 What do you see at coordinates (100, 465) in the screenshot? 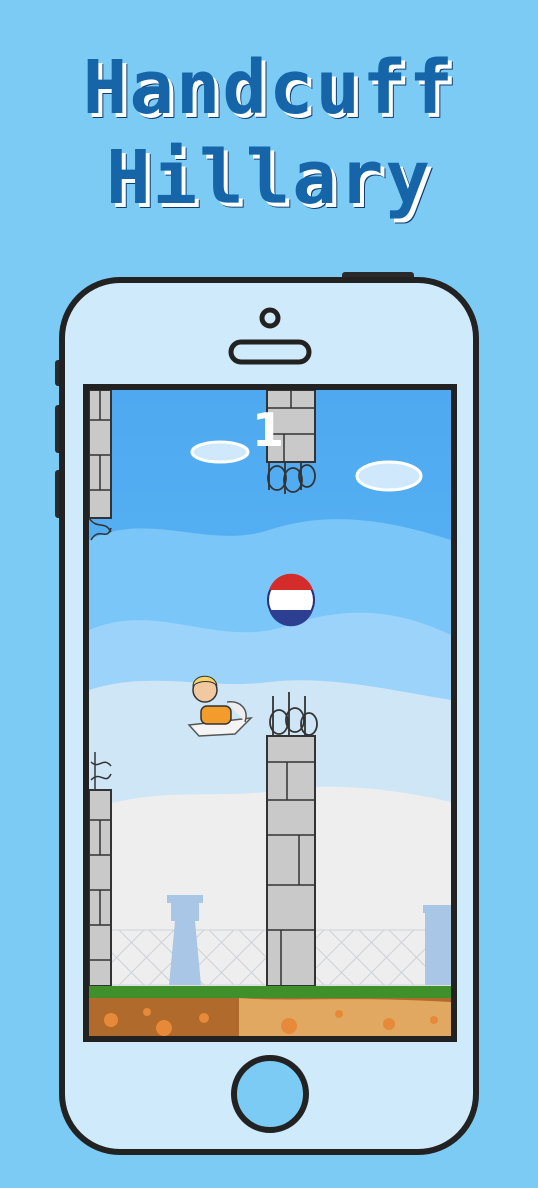
I see `pillar-left-top` at bounding box center [100, 465].